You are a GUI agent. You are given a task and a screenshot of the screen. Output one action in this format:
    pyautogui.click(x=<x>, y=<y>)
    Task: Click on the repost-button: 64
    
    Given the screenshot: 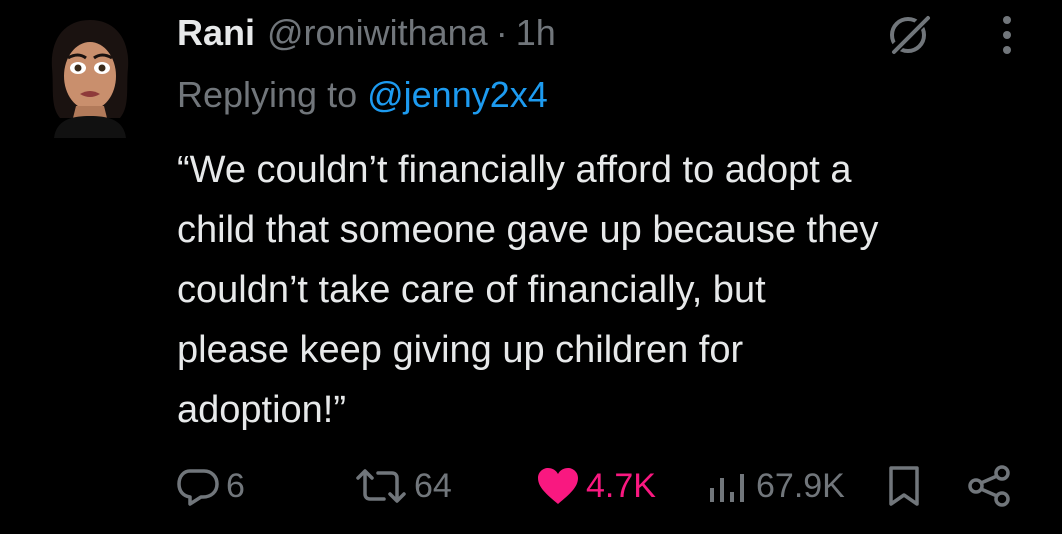 What is the action you would take?
    pyautogui.click(x=403, y=486)
    